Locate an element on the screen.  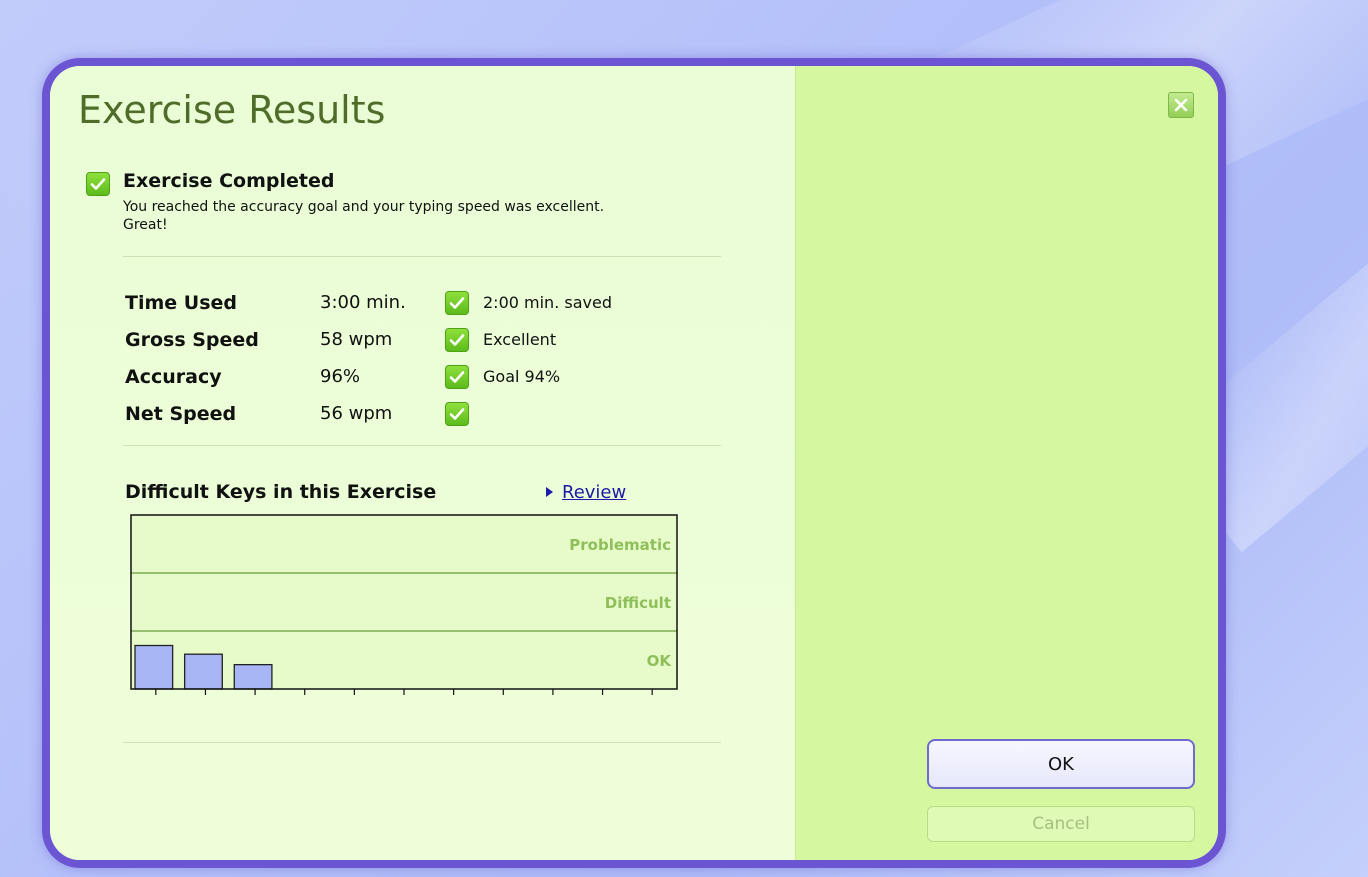
stat-value: 3:00 min. is located at coordinates (363, 302).